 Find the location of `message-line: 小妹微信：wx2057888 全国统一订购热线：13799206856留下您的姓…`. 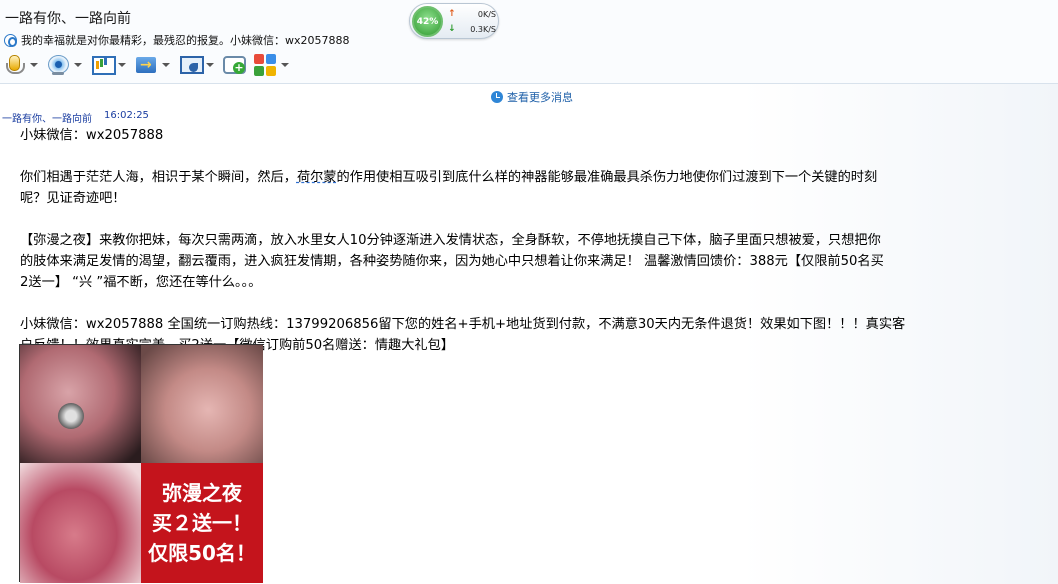

message-line: 小妹微信：wx2057888 全国统一订购热线：13799206856留下您的姓… is located at coordinates (463, 324).